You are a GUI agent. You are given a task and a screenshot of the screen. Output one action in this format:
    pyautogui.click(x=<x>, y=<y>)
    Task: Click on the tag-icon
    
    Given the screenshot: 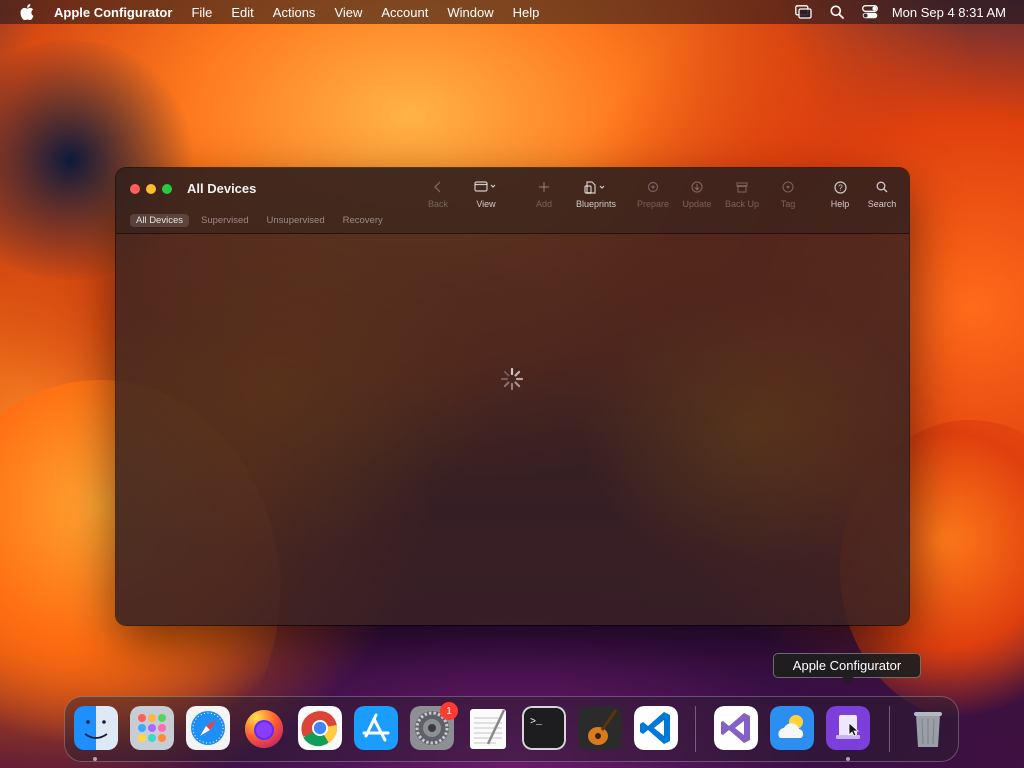 What is the action you would take?
    pyautogui.click(x=788, y=187)
    